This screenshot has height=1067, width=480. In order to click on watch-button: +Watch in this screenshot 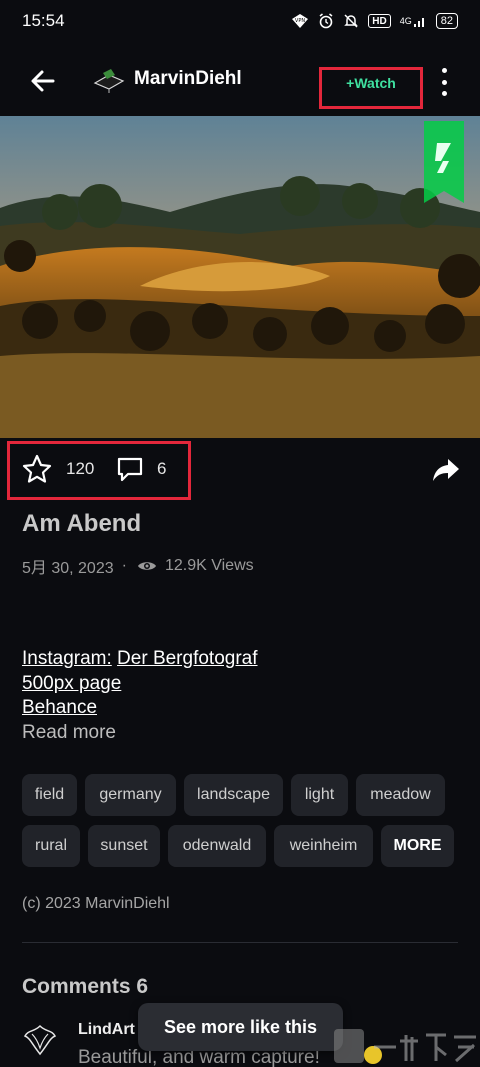, I will do `click(371, 88)`.